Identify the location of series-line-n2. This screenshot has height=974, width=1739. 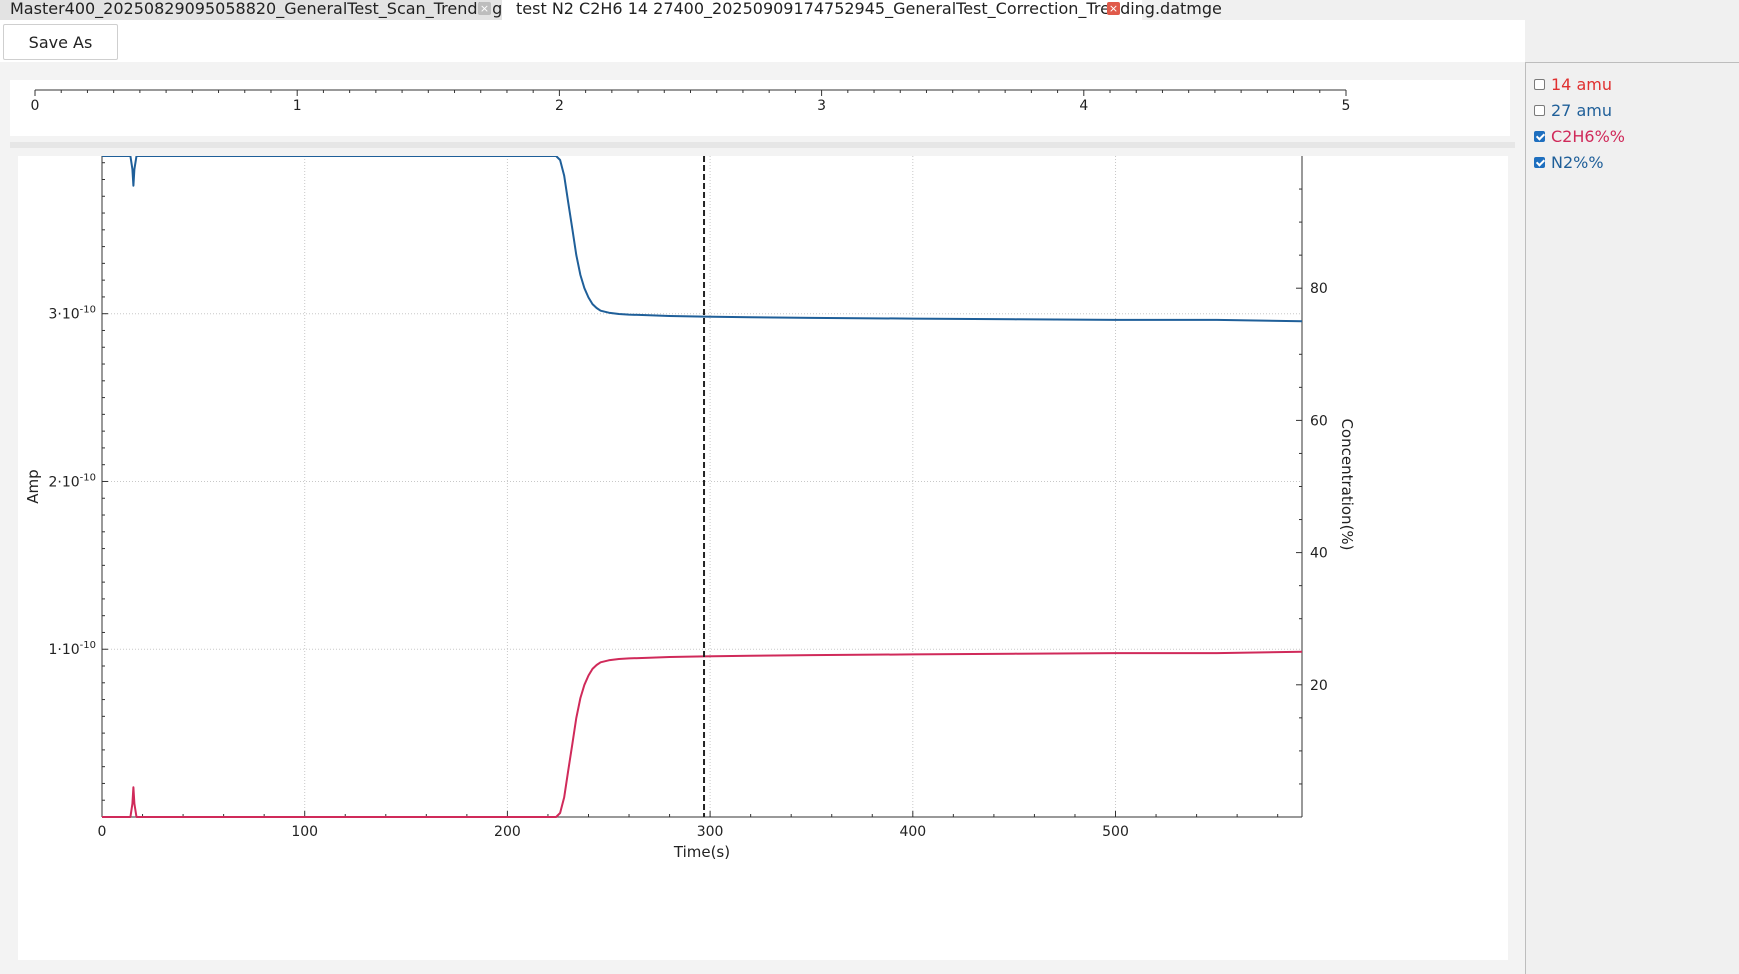
(702, 239).